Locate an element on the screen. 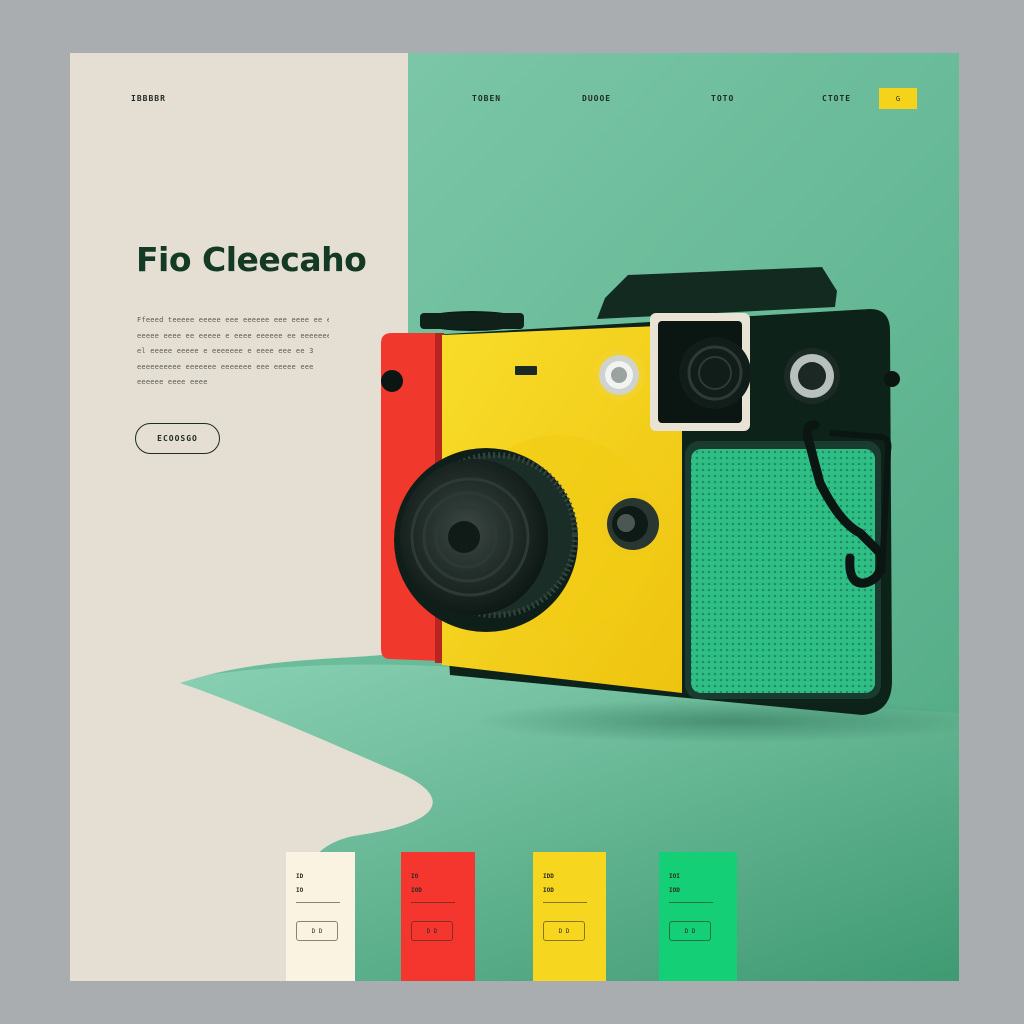  swatch-card-red: IO IOD D D is located at coordinates (438, 916).